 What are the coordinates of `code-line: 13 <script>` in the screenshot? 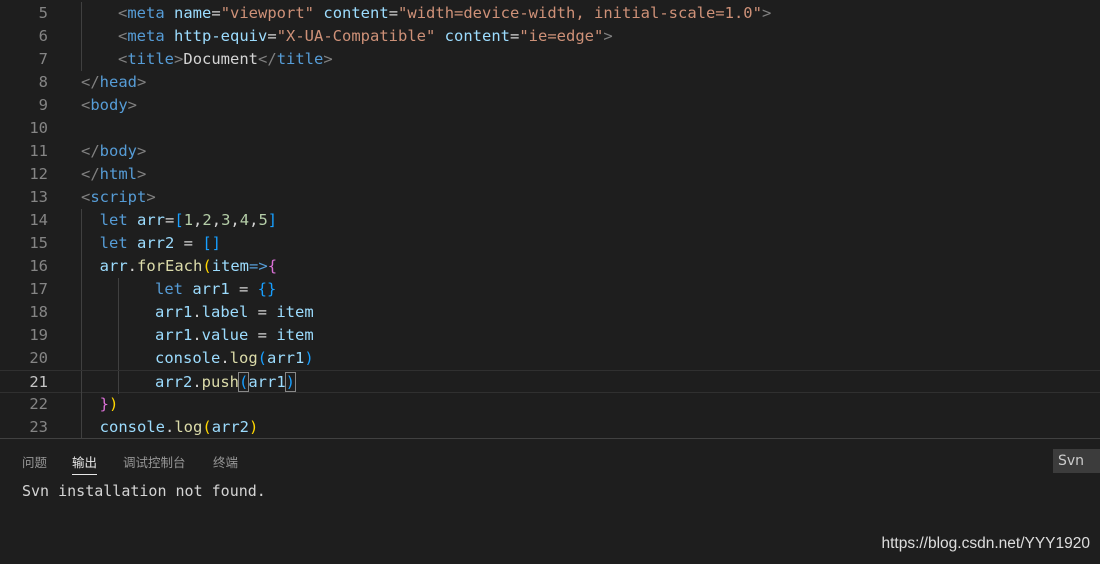 It's located at (550, 197).